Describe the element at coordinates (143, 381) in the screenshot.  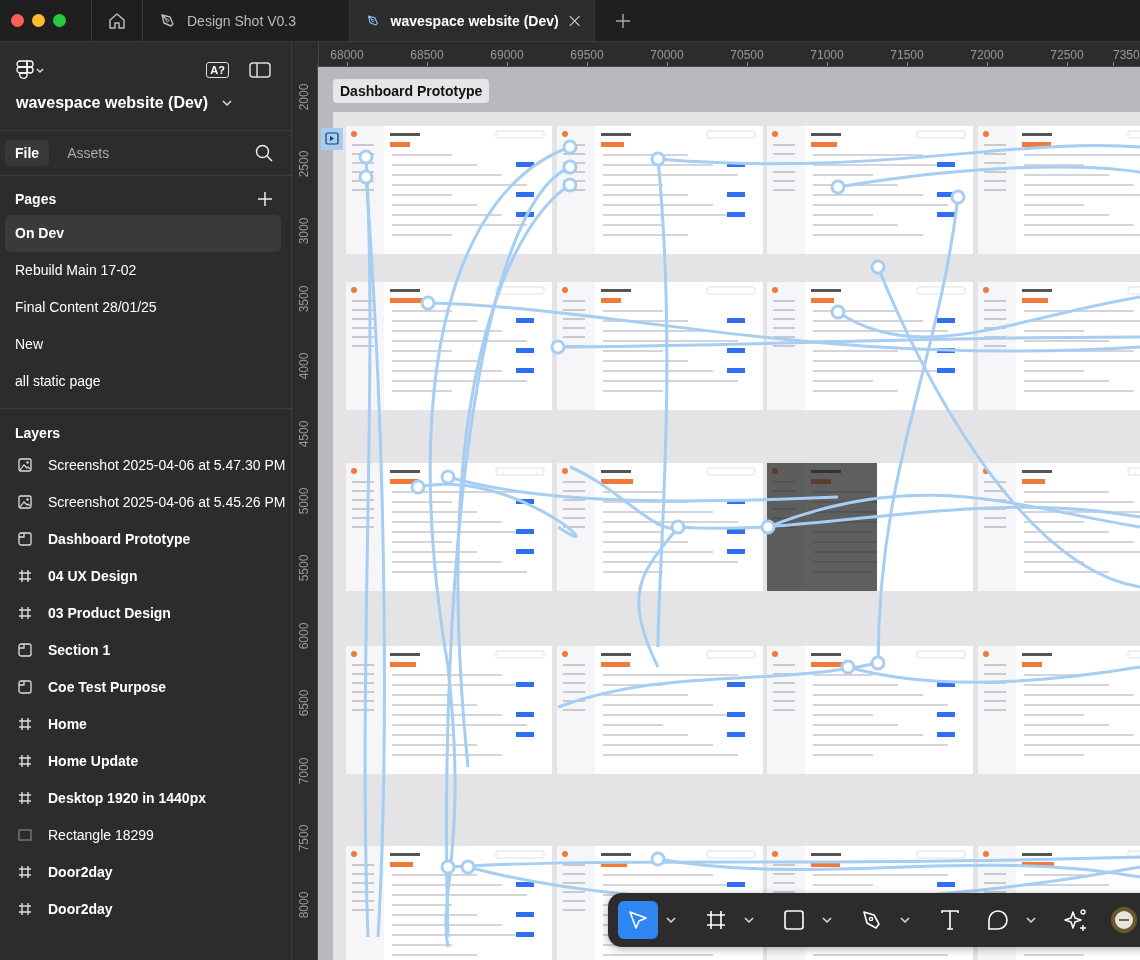
I see `page-item: all static page` at that location.